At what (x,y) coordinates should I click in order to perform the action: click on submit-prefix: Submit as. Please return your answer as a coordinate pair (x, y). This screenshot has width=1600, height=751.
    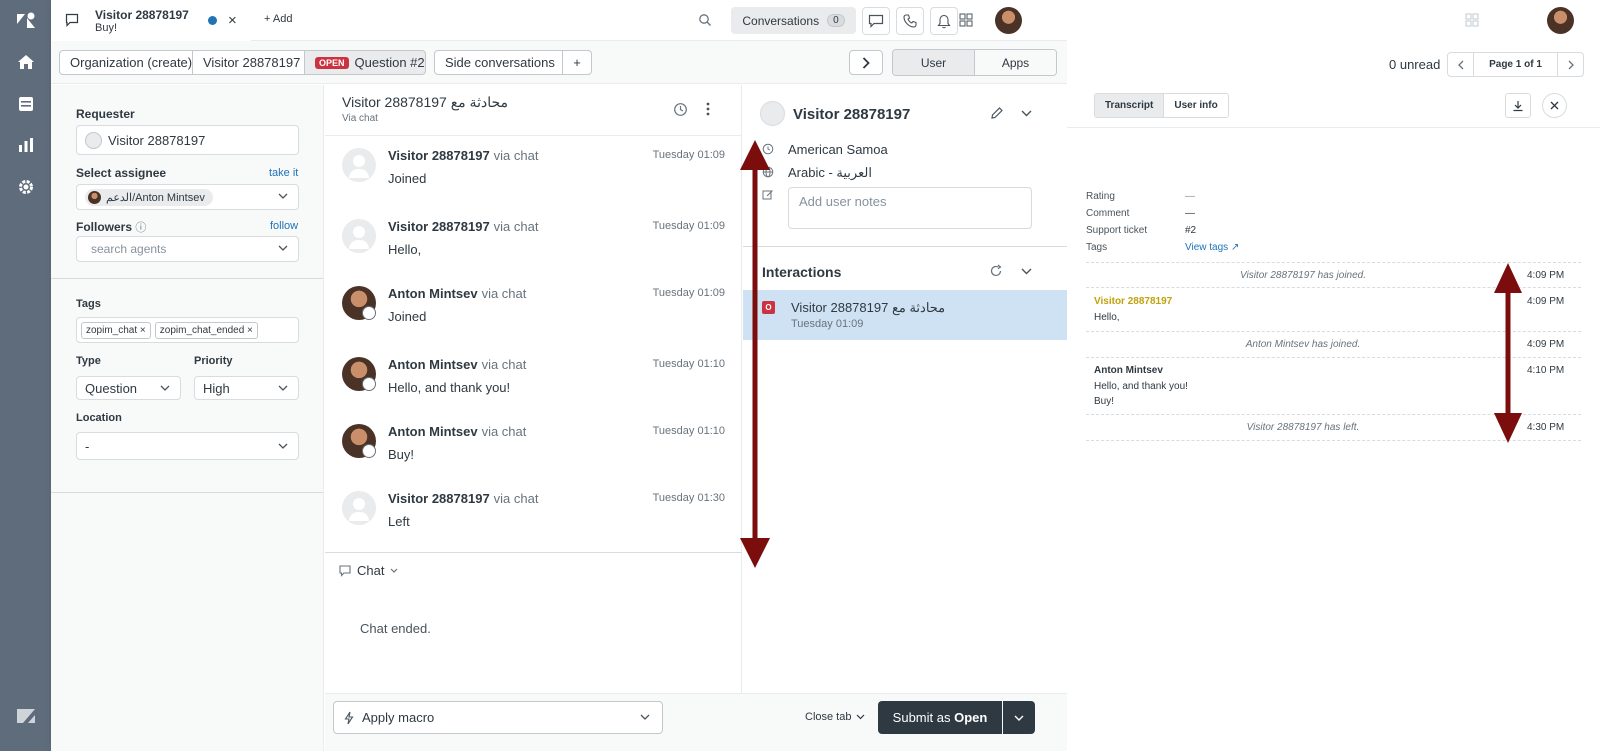
    Looking at the image, I should click on (923, 717).